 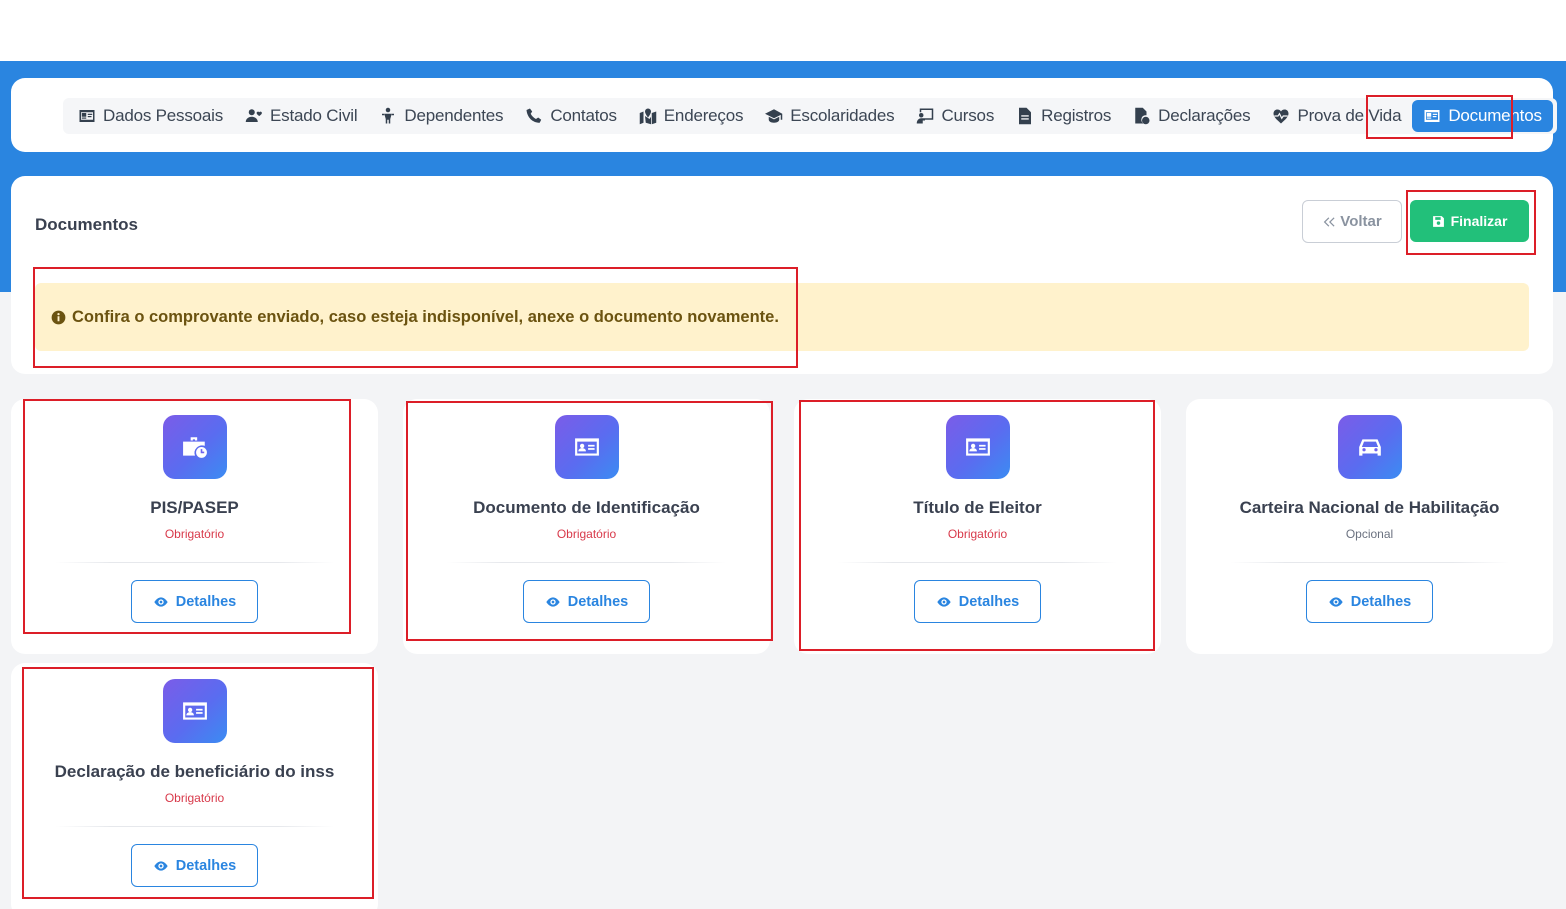 I want to click on tab-label: Contatos, so click(x=583, y=115).